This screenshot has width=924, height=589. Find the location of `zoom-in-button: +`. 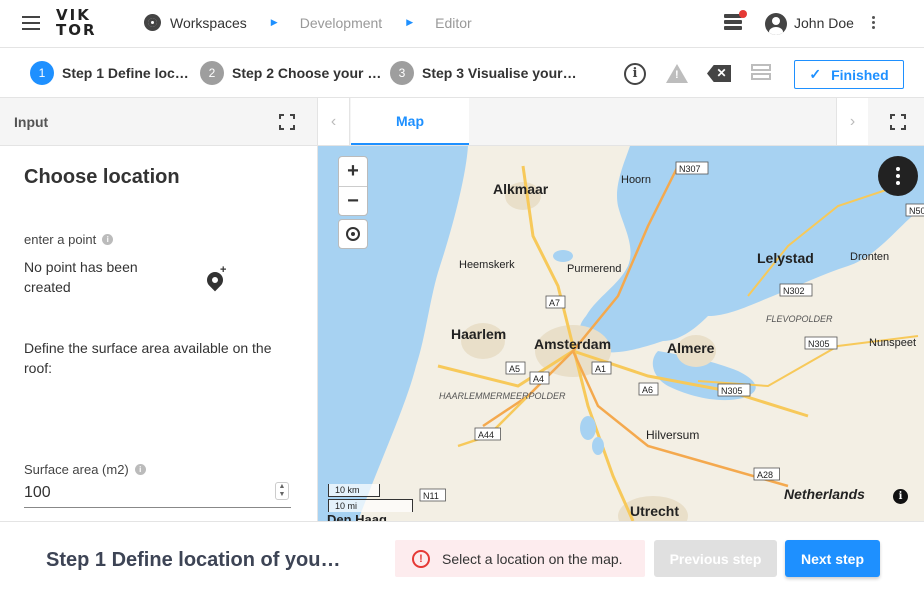

zoom-in-button: + is located at coordinates (353, 171).